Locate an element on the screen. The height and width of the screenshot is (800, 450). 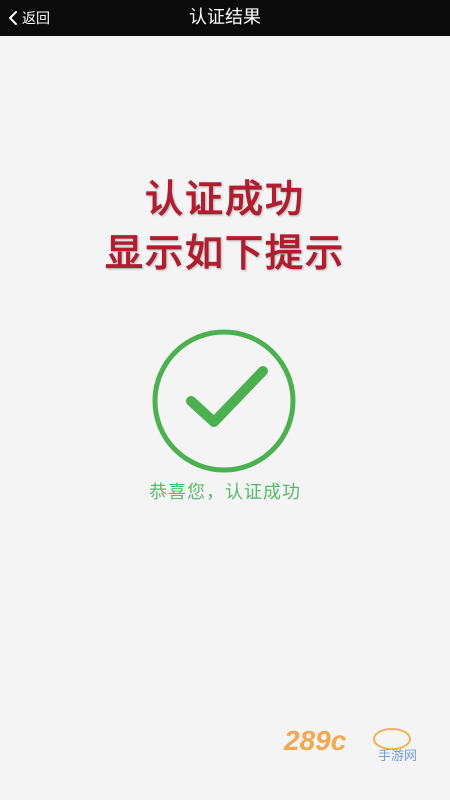
success-checkmark-icon is located at coordinates (224, 401).